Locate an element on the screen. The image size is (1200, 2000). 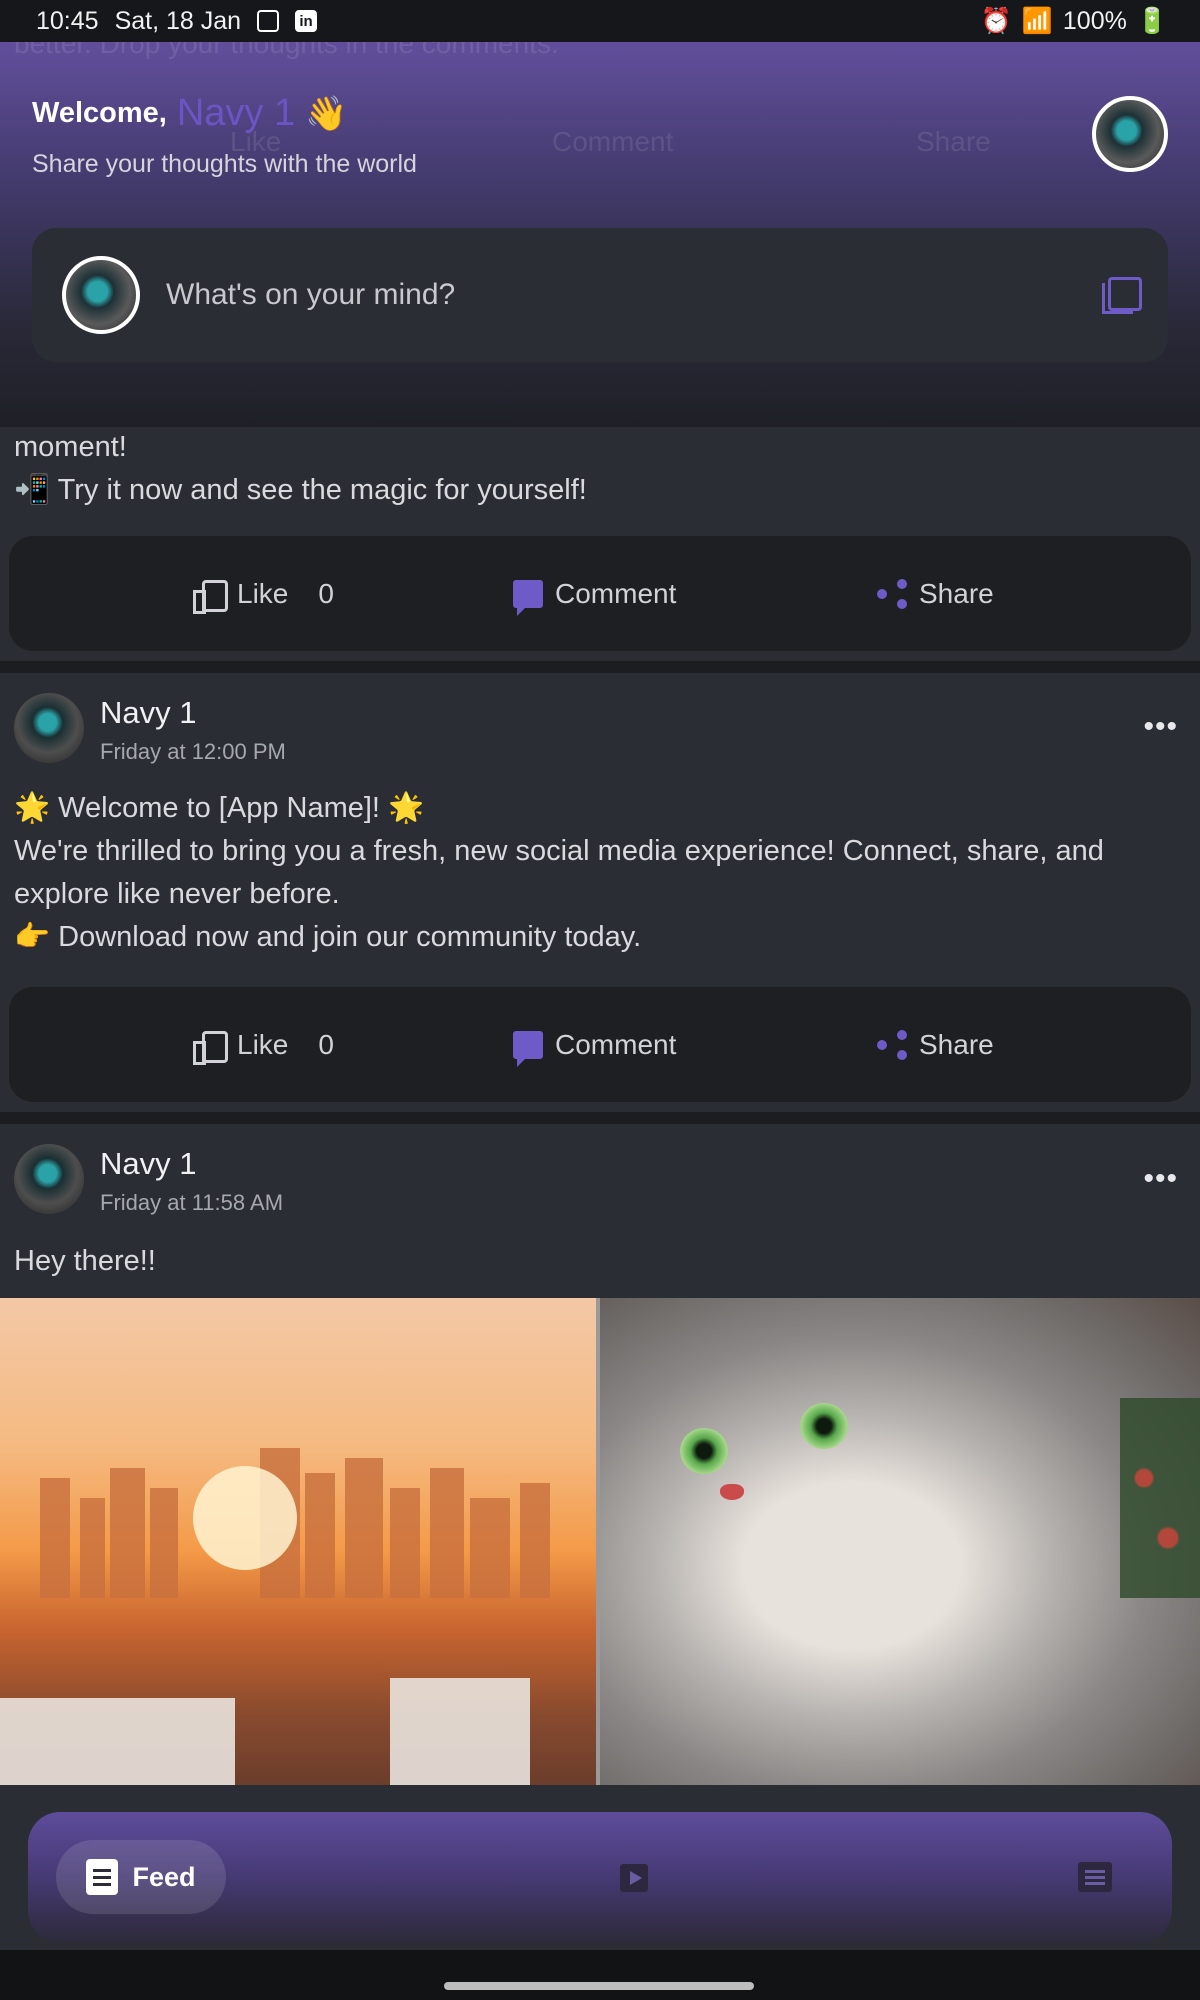
post-line: Hey there!! is located at coordinates (85, 1261).